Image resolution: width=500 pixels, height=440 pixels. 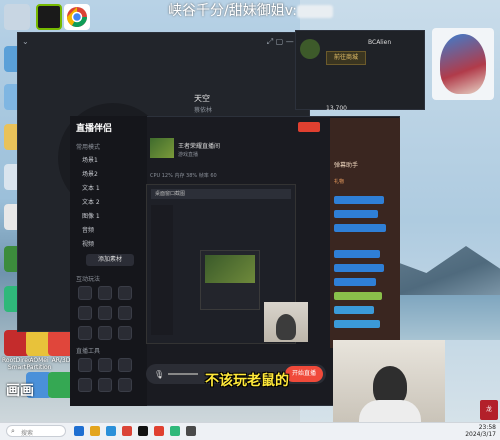 I want to click on chrome-icon, so click(x=77, y=17).